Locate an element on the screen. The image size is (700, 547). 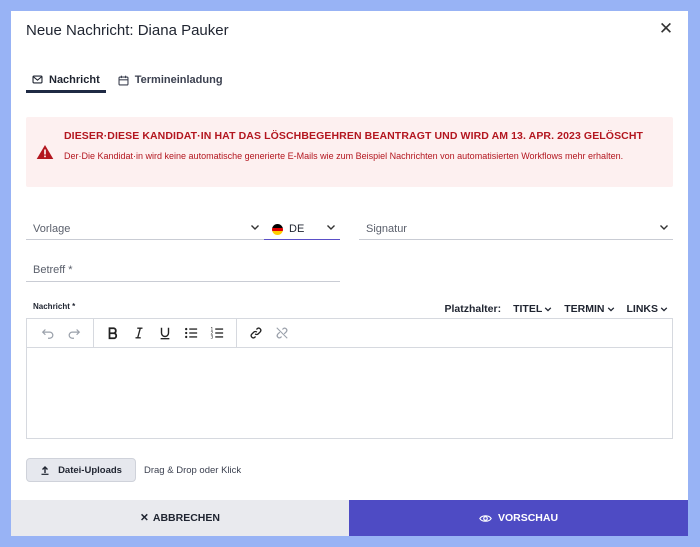
drop-hint: Drag & Drop oder Klick is located at coordinates (193, 470).